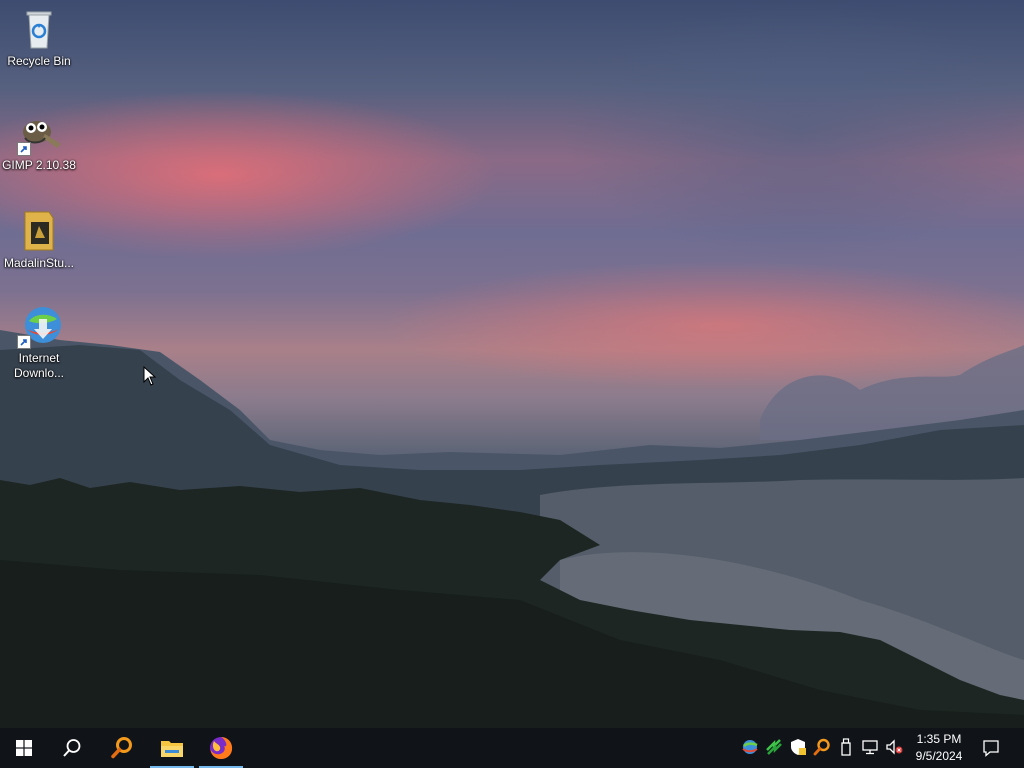 The width and height of the screenshot is (1024, 768). Describe the element at coordinates (39, 133) in the screenshot. I see `gimp-icon` at that location.